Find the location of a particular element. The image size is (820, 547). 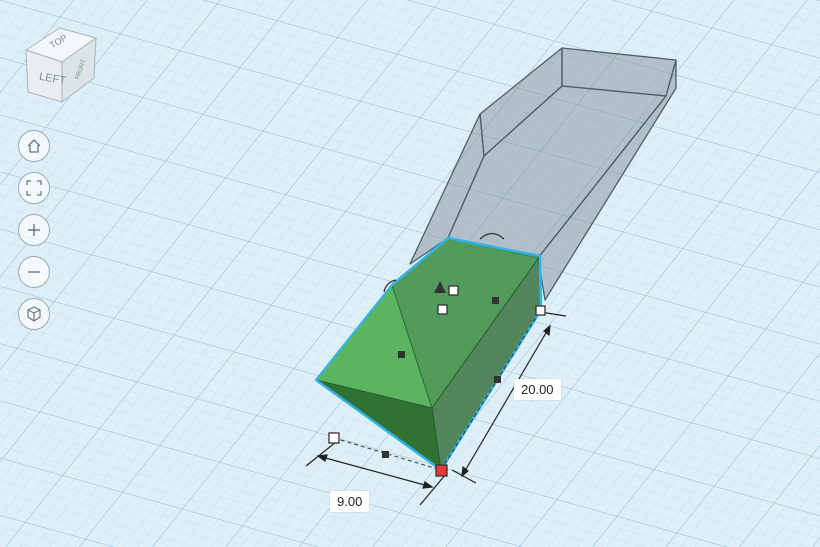

home-icon is located at coordinates (34, 146).